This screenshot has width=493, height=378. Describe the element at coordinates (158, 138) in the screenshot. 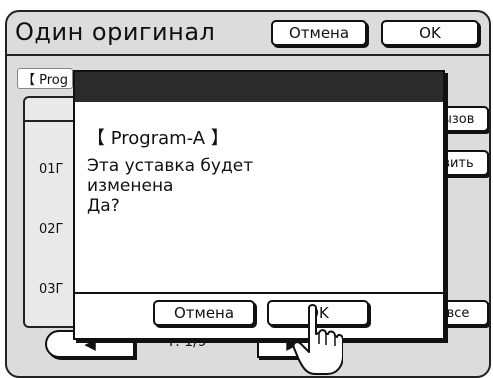

I see `dialog-program-name: 【 Program-A 】` at that location.